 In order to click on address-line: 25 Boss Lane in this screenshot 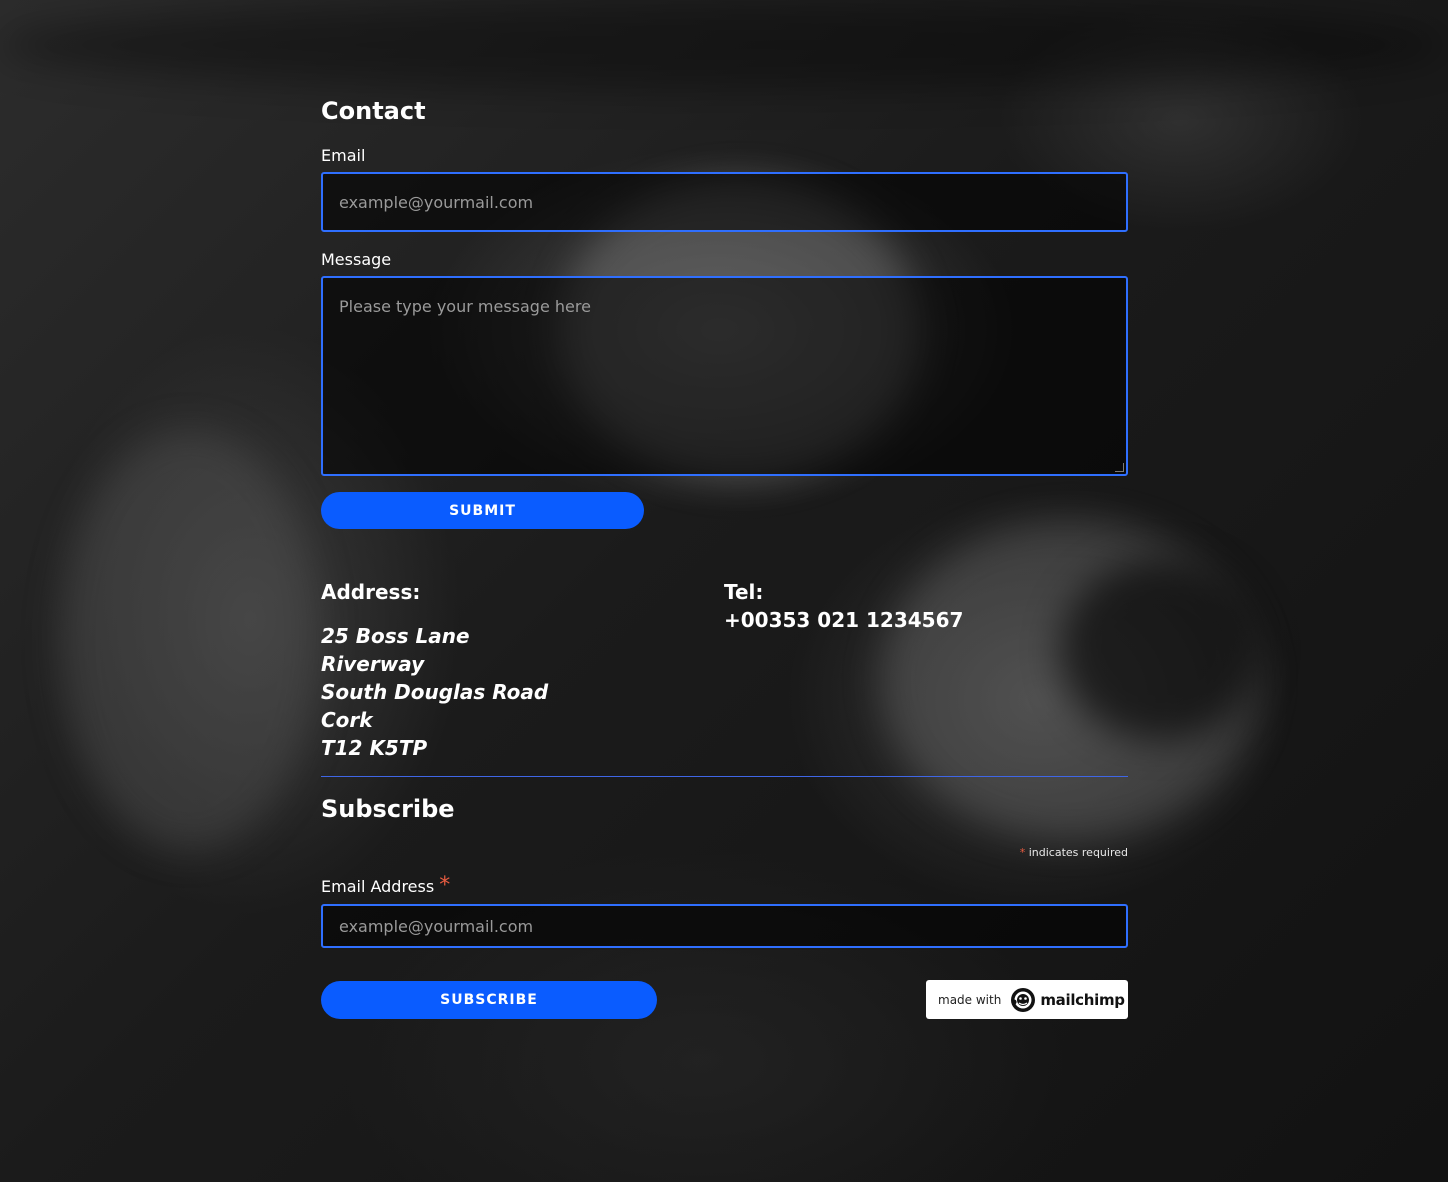, I will do `click(395, 636)`.